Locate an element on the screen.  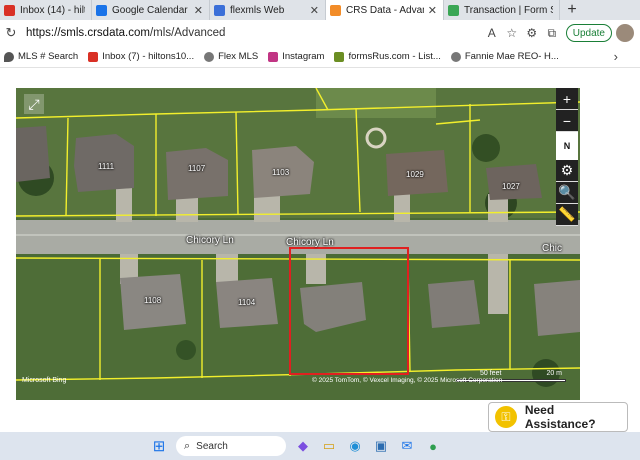
need-assistance-button: ⚿ Need Assistance? is located at coordinates (558, 417).